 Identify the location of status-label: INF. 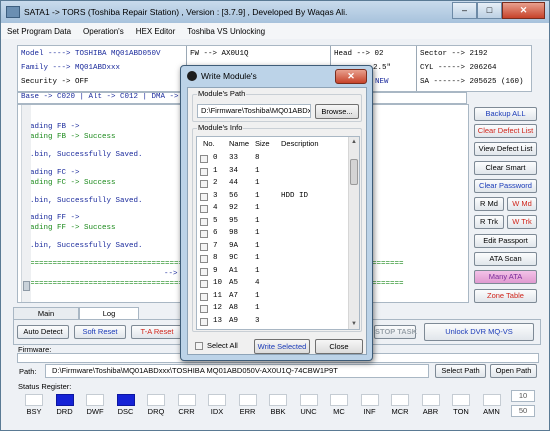
(369, 411).